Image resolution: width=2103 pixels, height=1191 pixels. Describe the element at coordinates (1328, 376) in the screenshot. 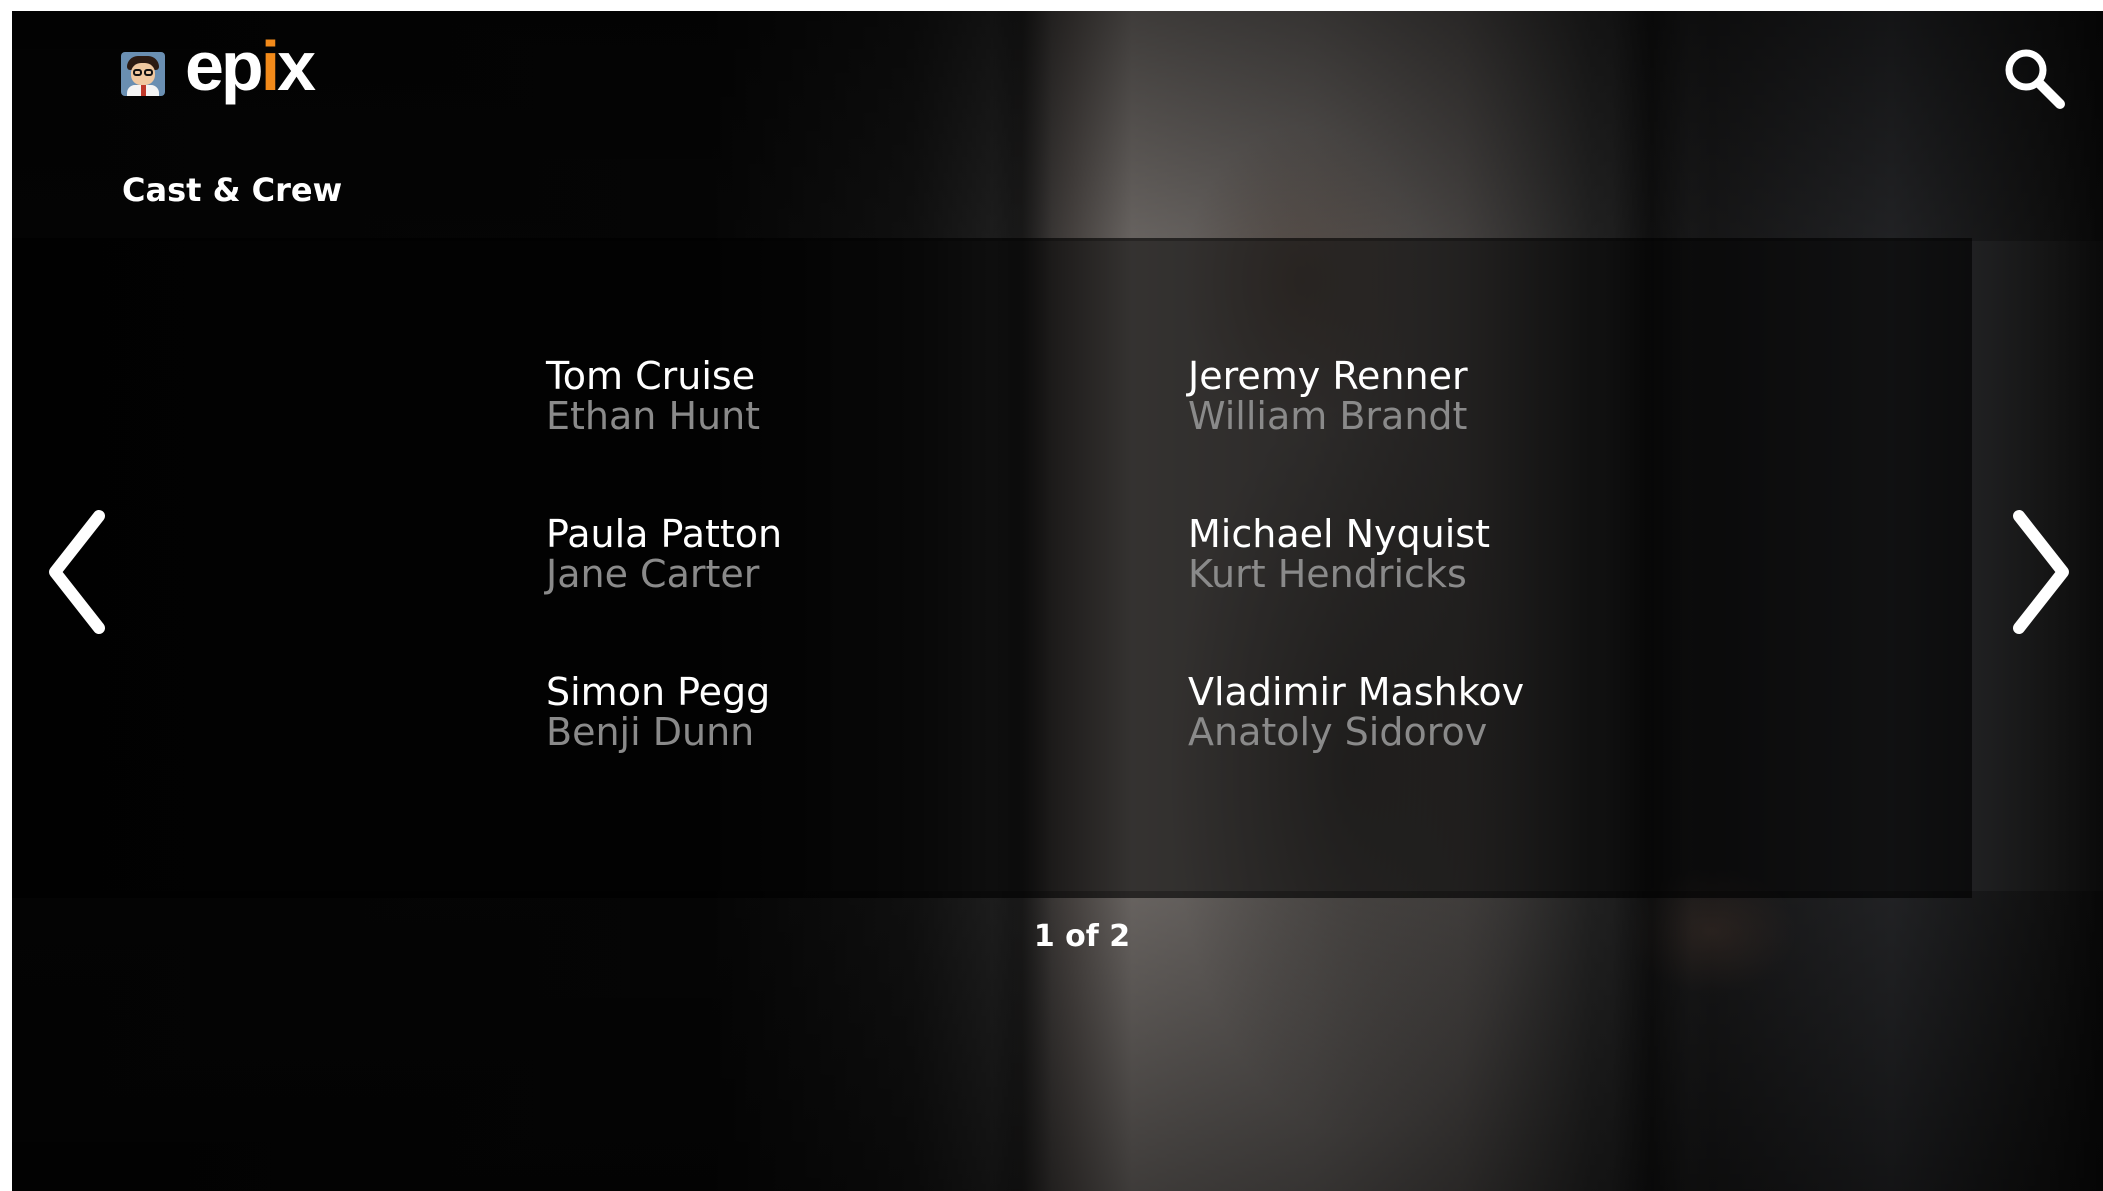

I see `actor-name: Jeremy Renner` at that location.